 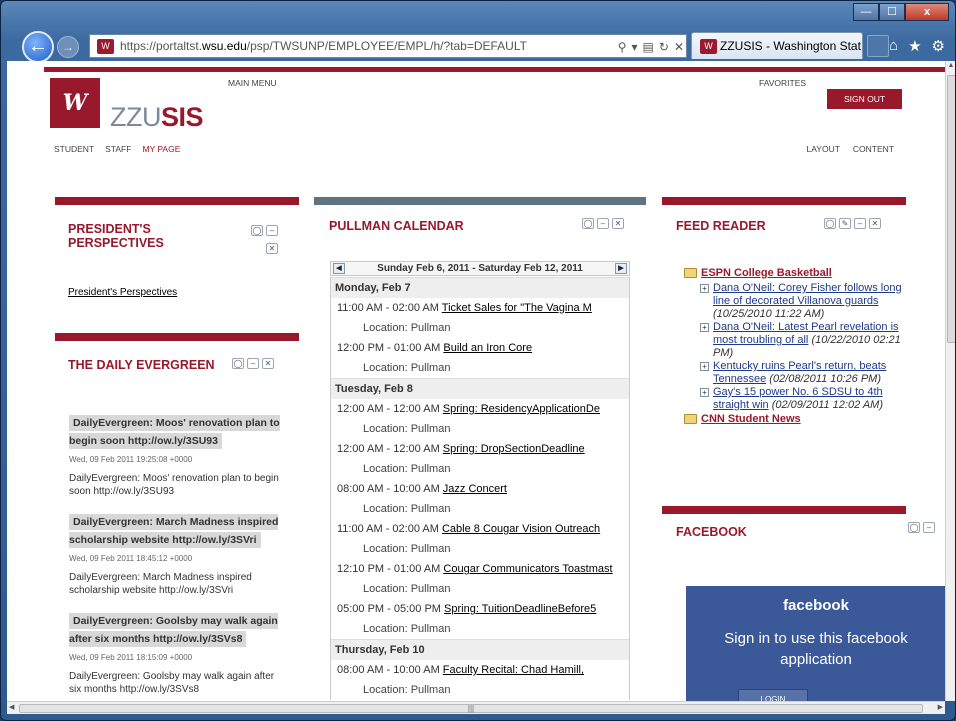 What do you see at coordinates (690, 273) in the screenshot?
I see `folder-open-icon` at bounding box center [690, 273].